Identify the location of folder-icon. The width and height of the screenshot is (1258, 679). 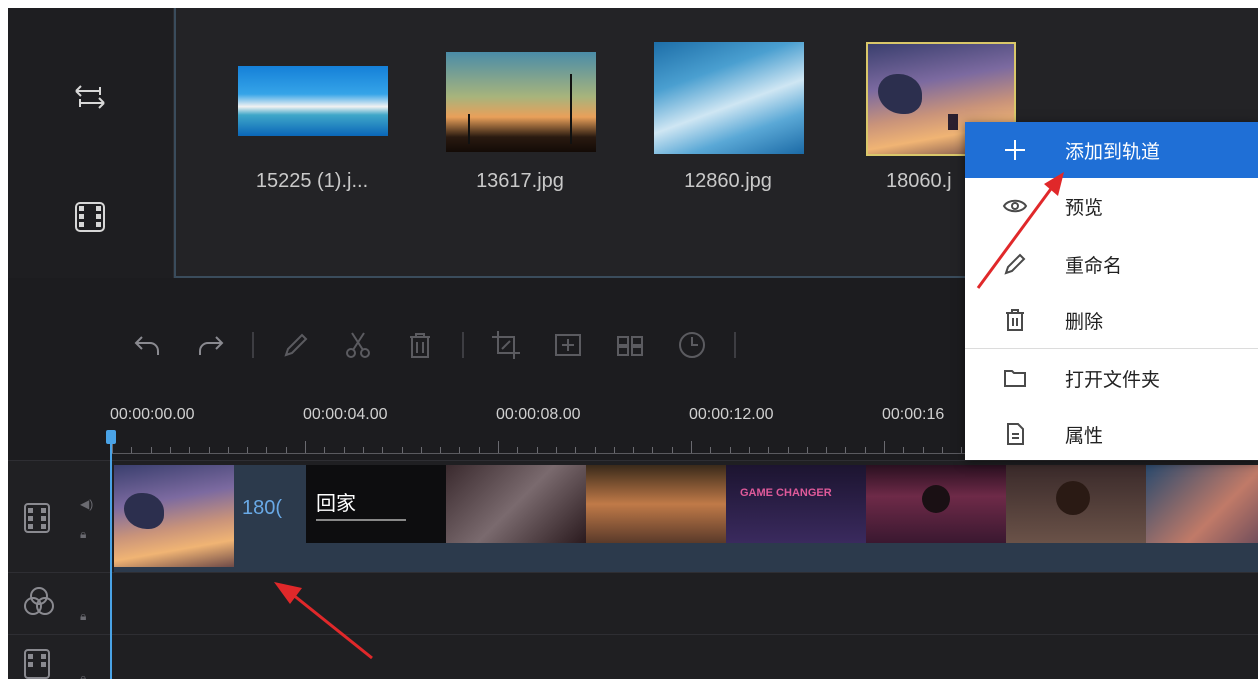
(1015, 378).